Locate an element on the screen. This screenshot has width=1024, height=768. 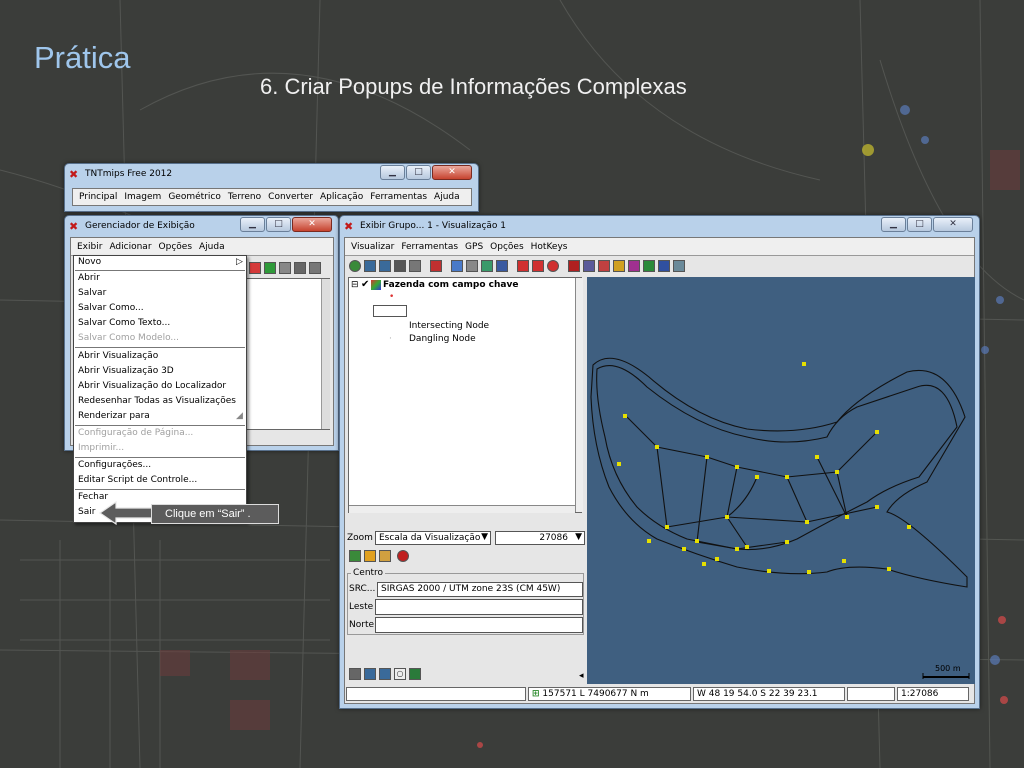
gerenciador-titlebar: ✖ Gerenciador de Exibição ▁ □ ✕ is located at coordinates (201, 226).